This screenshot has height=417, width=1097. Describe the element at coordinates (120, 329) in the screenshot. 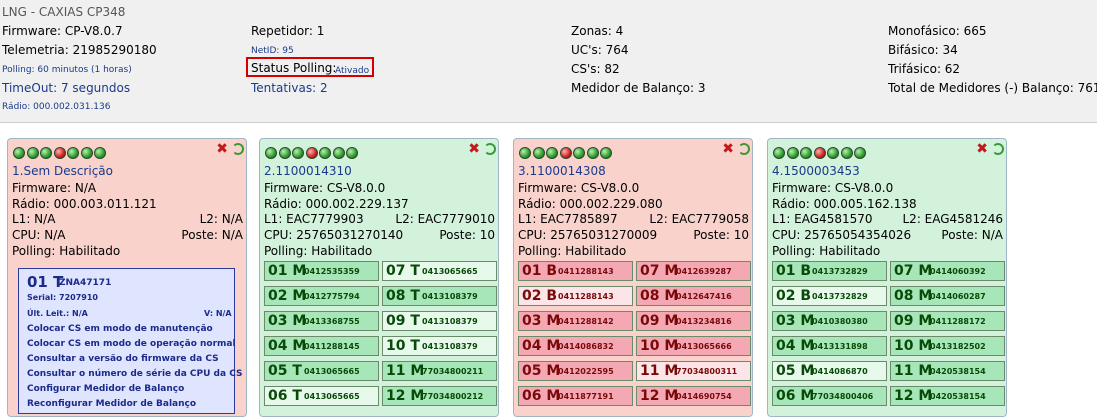

I see `maintenance-mode-action: Colocar CS em modo de manutenção` at that location.